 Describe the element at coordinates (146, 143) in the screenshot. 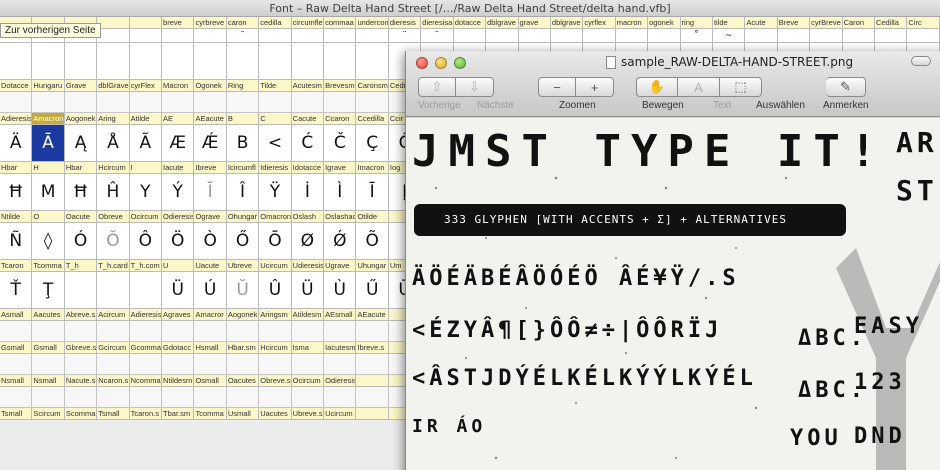

I see `glyph-cell: Ã` at that location.